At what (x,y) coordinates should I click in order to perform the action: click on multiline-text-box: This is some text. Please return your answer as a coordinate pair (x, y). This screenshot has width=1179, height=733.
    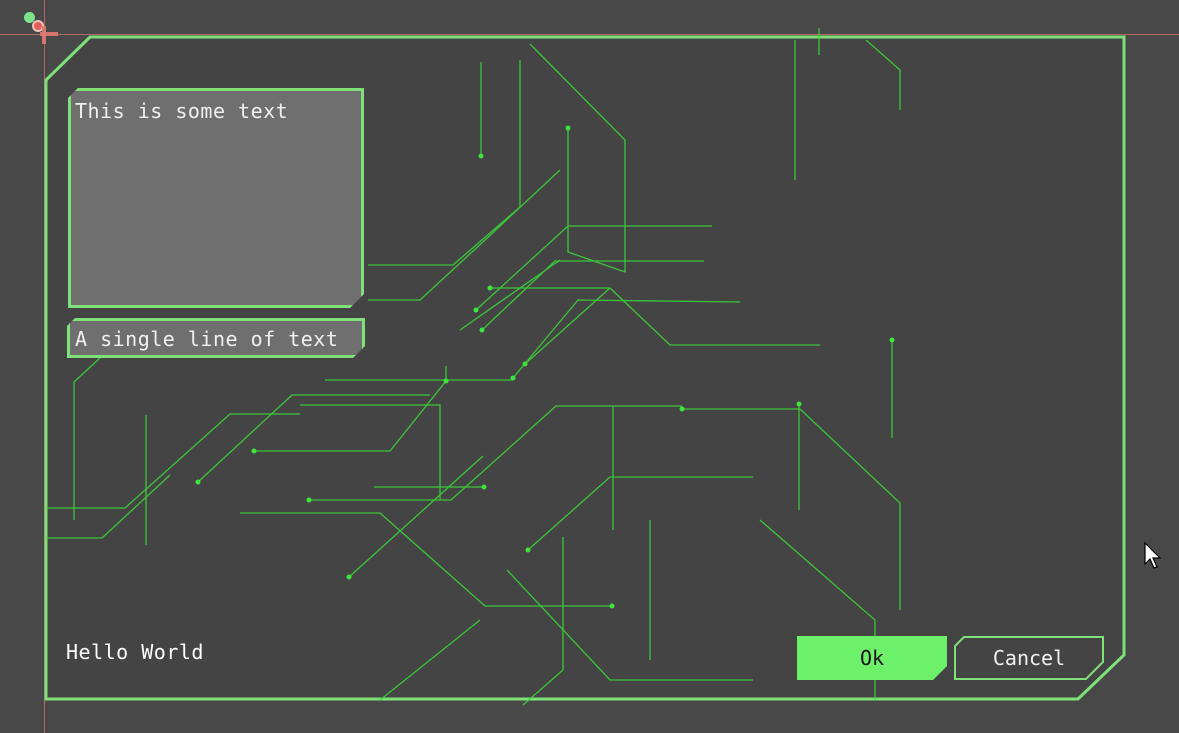
    Looking at the image, I should click on (216, 198).